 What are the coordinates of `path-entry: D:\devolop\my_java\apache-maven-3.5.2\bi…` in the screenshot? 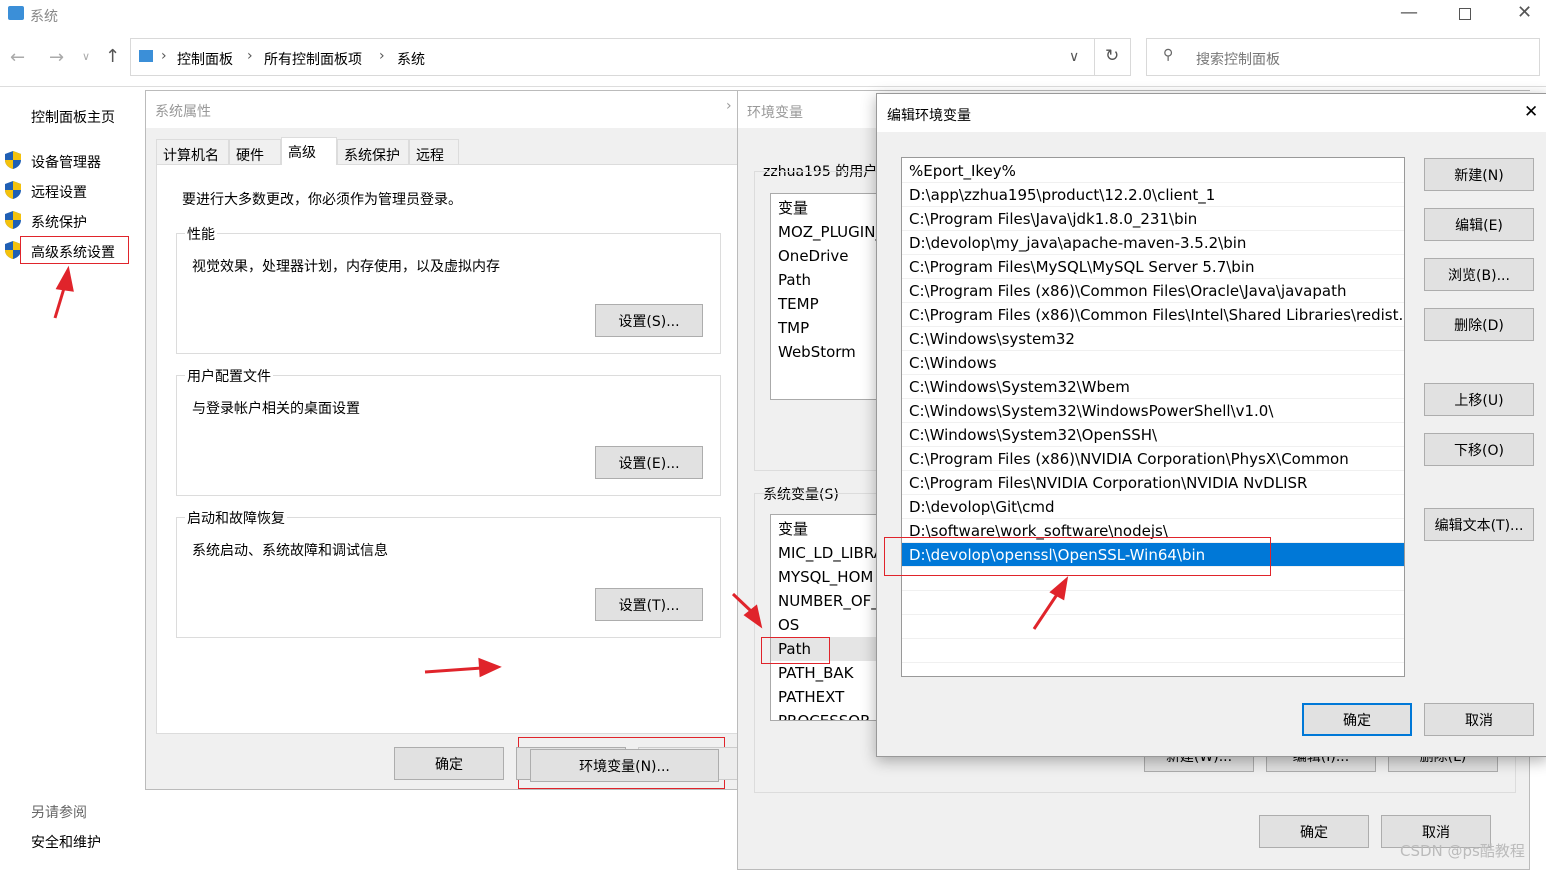 It's located at (1153, 243).